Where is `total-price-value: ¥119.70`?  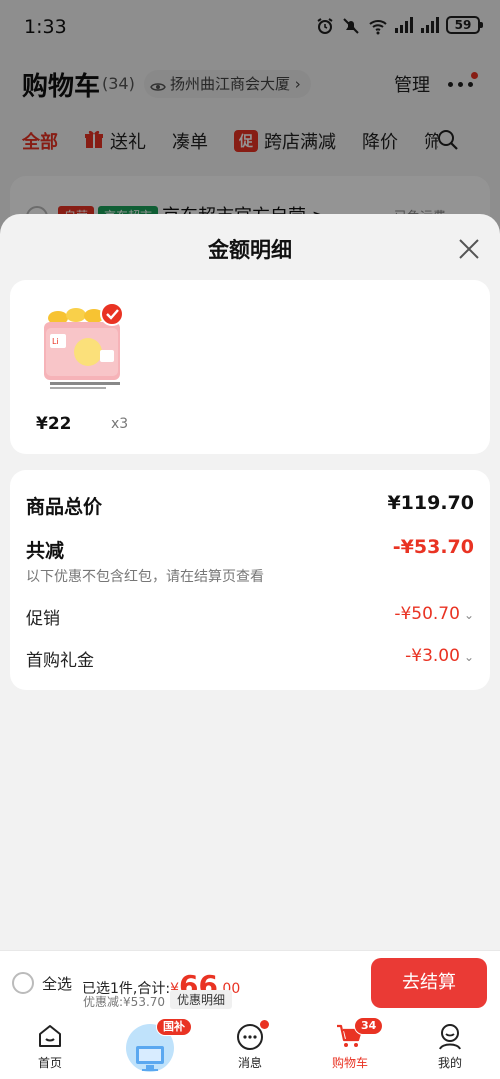 total-price-value: ¥119.70 is located at coordinates (430, 503).